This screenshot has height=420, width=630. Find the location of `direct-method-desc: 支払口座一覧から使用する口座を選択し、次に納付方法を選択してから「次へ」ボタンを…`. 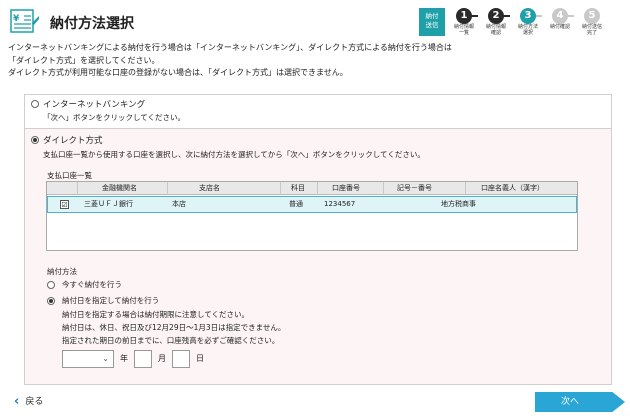

direct-method-desc: 支払口座一覧から使用する口座を選択し、次に納付方法を選択してから「次へ」ボタンを… is located at coordinates (234, 154).